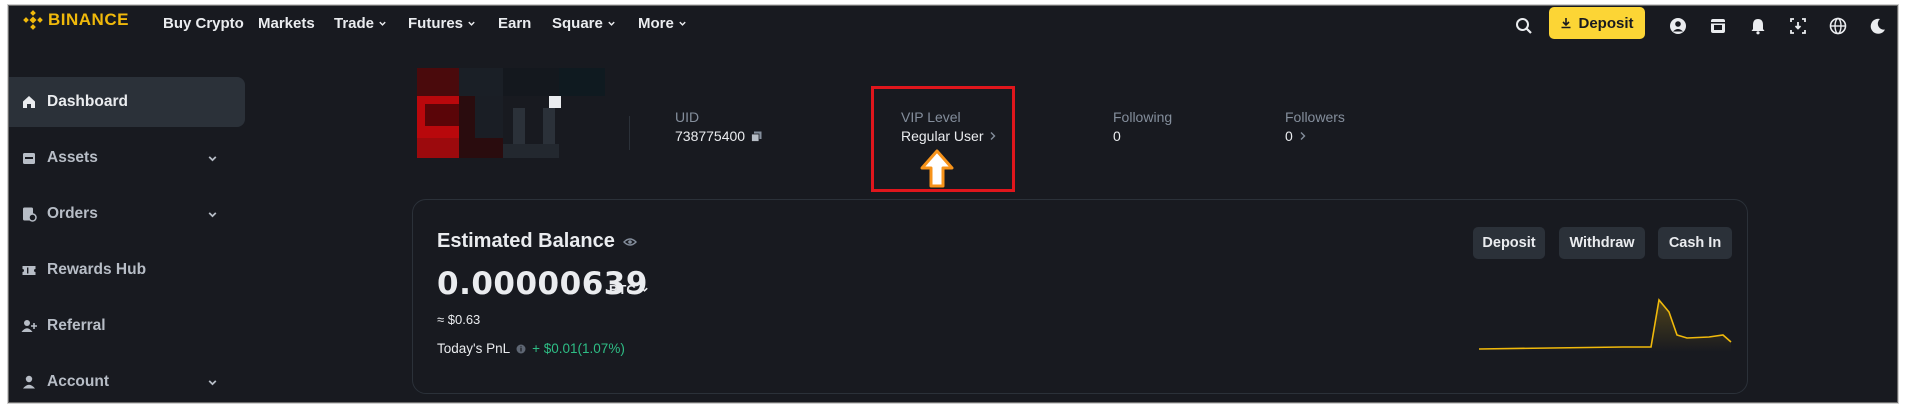 Image resolution: width=1906 pixels, height=411 pixels. Describe the element at coordinates (97, 269) in the screenshot. I see `sidebar-item-label: Rewards Hub` at that location.